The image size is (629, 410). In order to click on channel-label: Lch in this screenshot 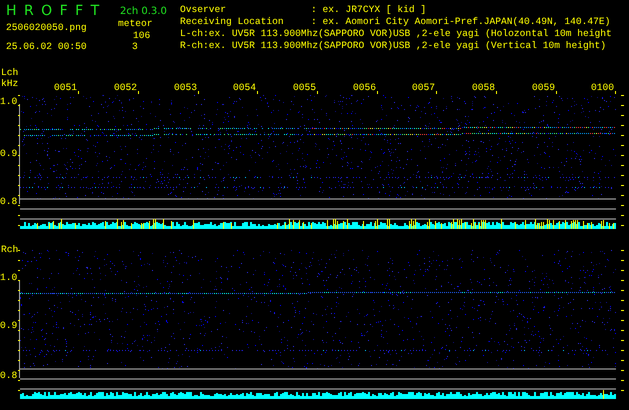, I will do `click(9, 72)`.